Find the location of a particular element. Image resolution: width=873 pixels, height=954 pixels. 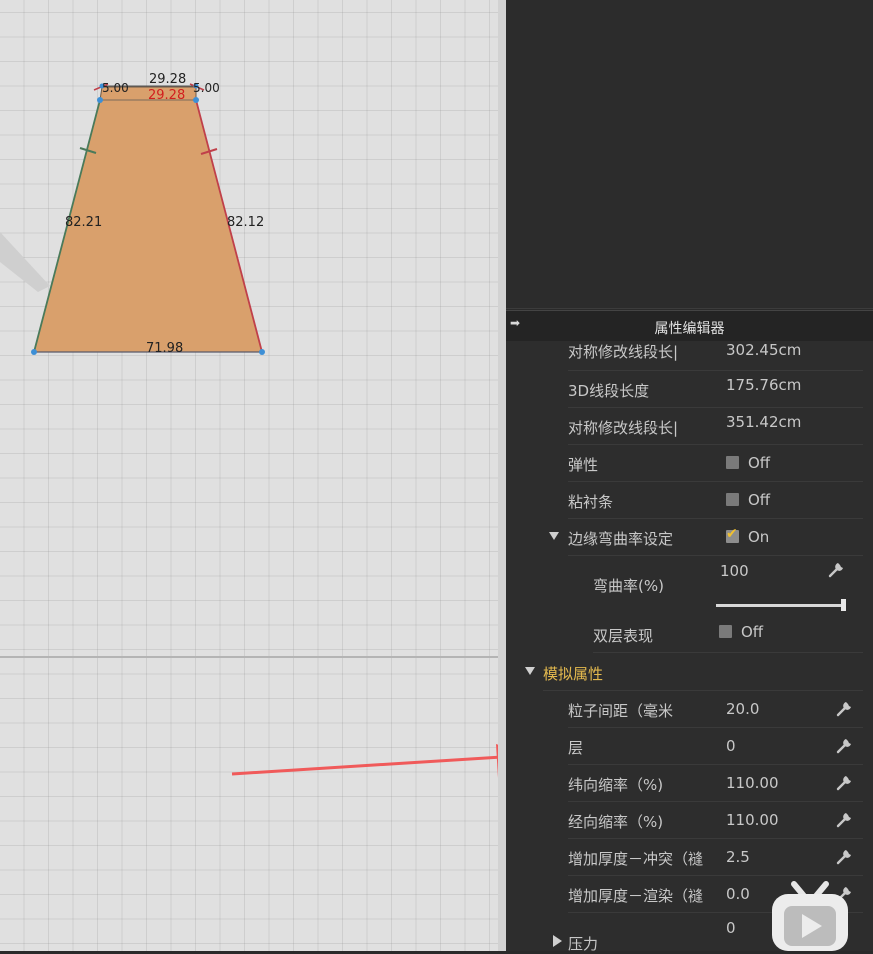

section-title: 模拟属性 is located at coordinates (573, 674).